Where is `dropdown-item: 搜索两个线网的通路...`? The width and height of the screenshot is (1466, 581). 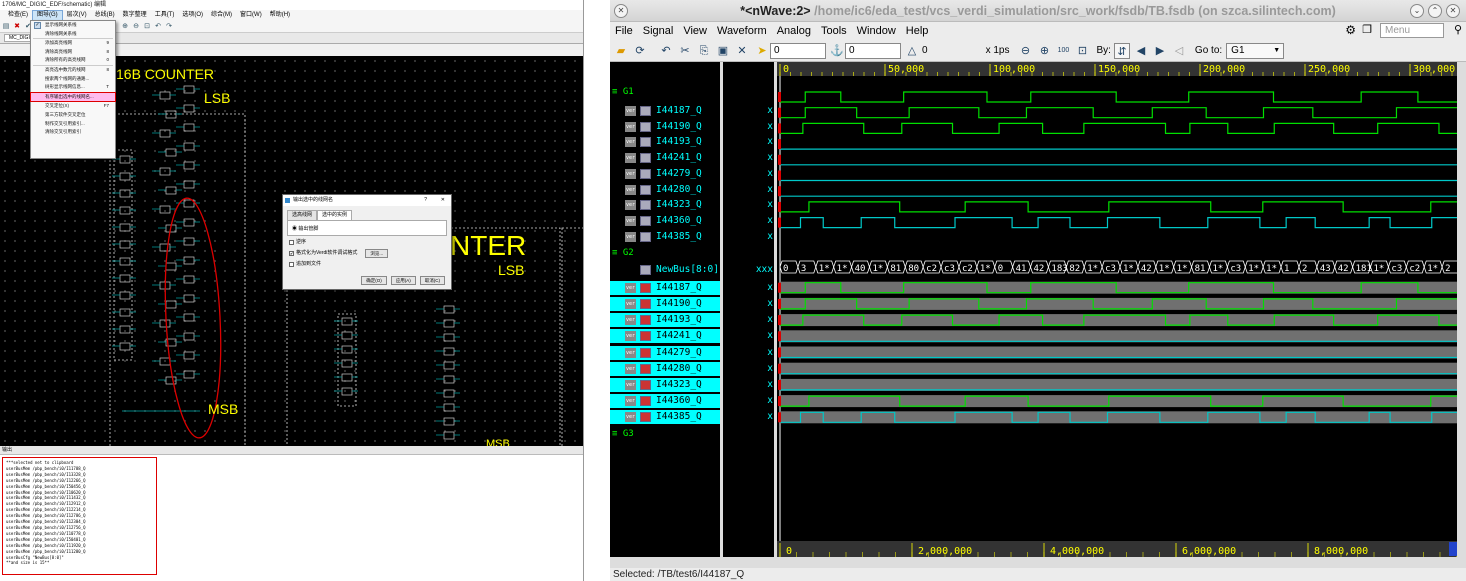 dropdown-item: 搜索两个线网的通路... is located at coordinates (73, 79).